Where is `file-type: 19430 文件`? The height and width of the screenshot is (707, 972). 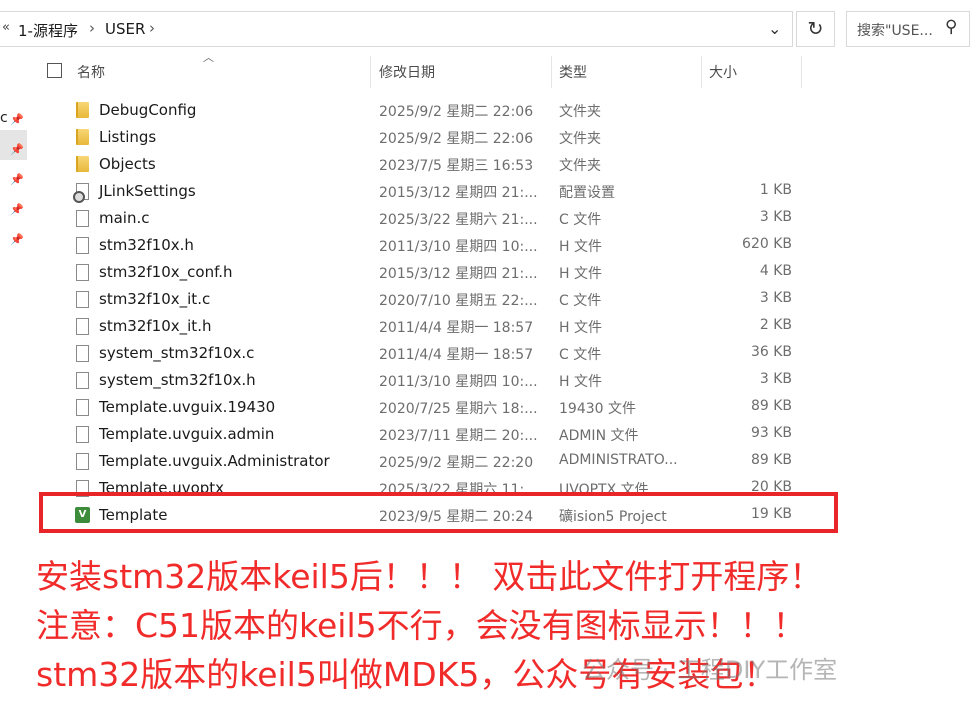 file-type: 19430 文件 is located at coordinates (597, 409).